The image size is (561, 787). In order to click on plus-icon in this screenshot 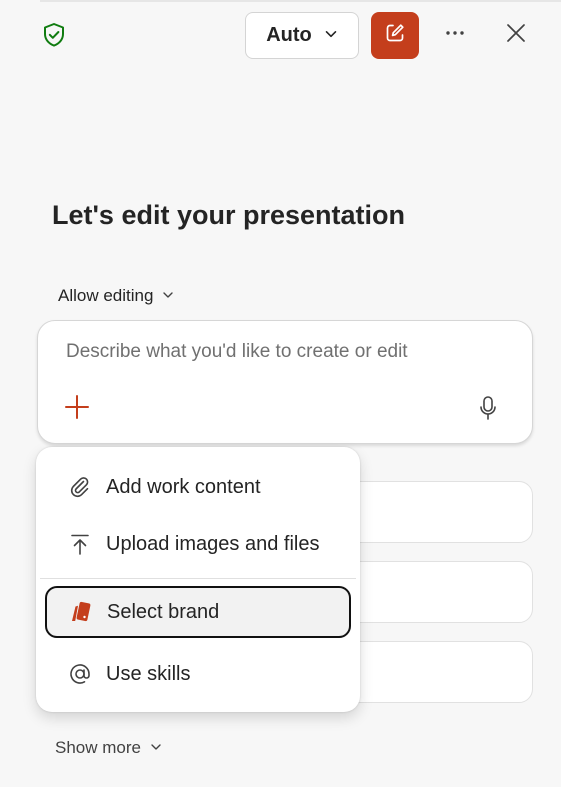, I will do `click(77, 409)`.